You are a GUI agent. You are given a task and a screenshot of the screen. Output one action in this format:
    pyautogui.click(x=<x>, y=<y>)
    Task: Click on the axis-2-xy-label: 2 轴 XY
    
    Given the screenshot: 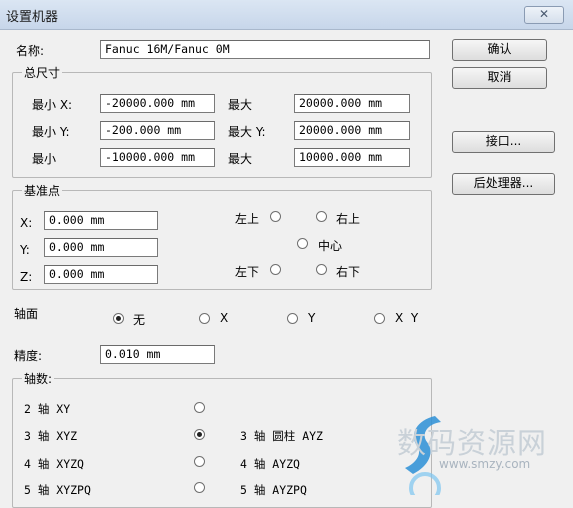 What is the action you would take?
    pyautogui.click(x=47, y=409)
    